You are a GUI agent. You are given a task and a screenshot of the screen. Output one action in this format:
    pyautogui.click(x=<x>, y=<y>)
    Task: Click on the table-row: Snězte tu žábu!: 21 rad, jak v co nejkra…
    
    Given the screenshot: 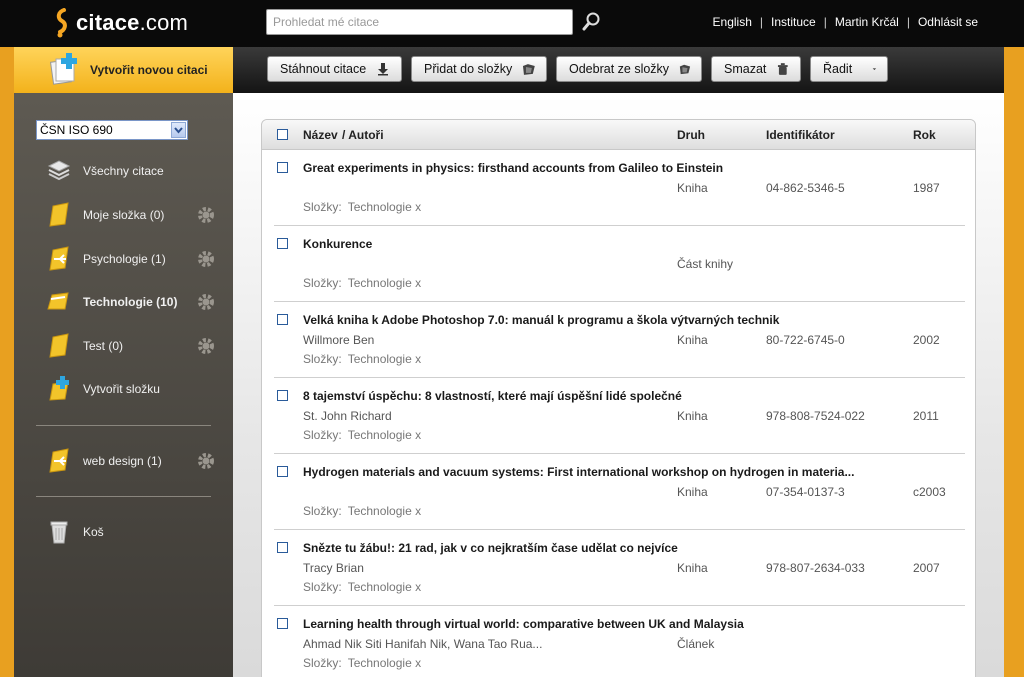 What is the action you would take?
    pyautogui.click(x=618, y=568)
    